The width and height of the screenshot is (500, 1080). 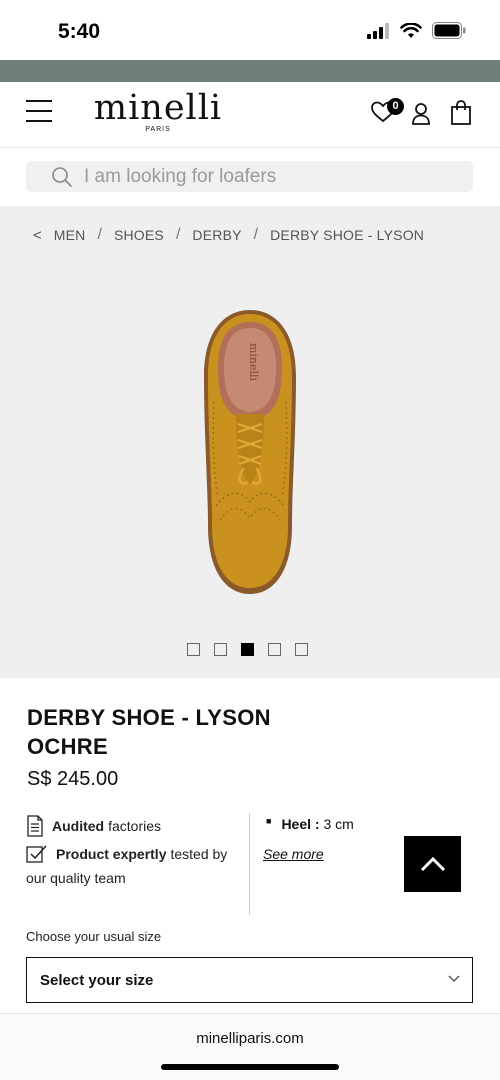 I want to click on cart-button, so click(x=461, y=115).